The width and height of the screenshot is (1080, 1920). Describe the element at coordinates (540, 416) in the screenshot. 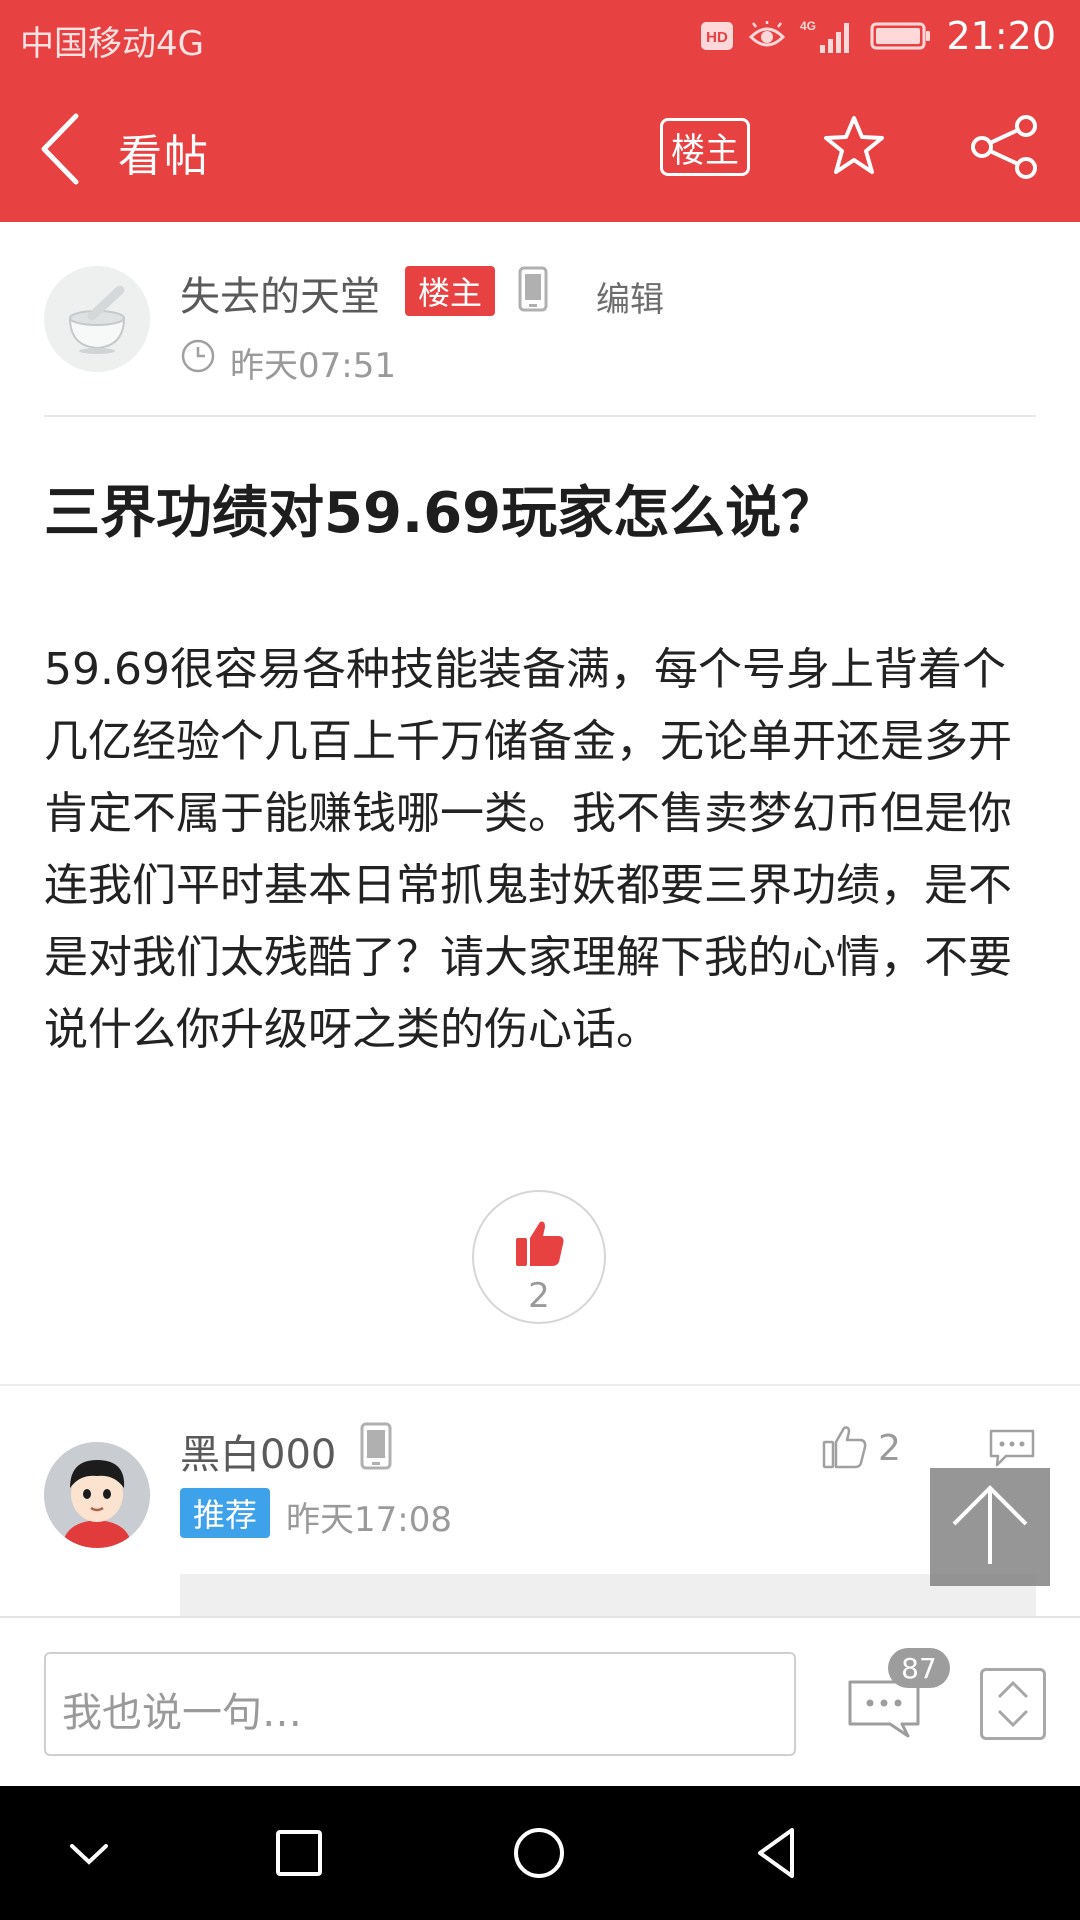

I see `divider` at that location.